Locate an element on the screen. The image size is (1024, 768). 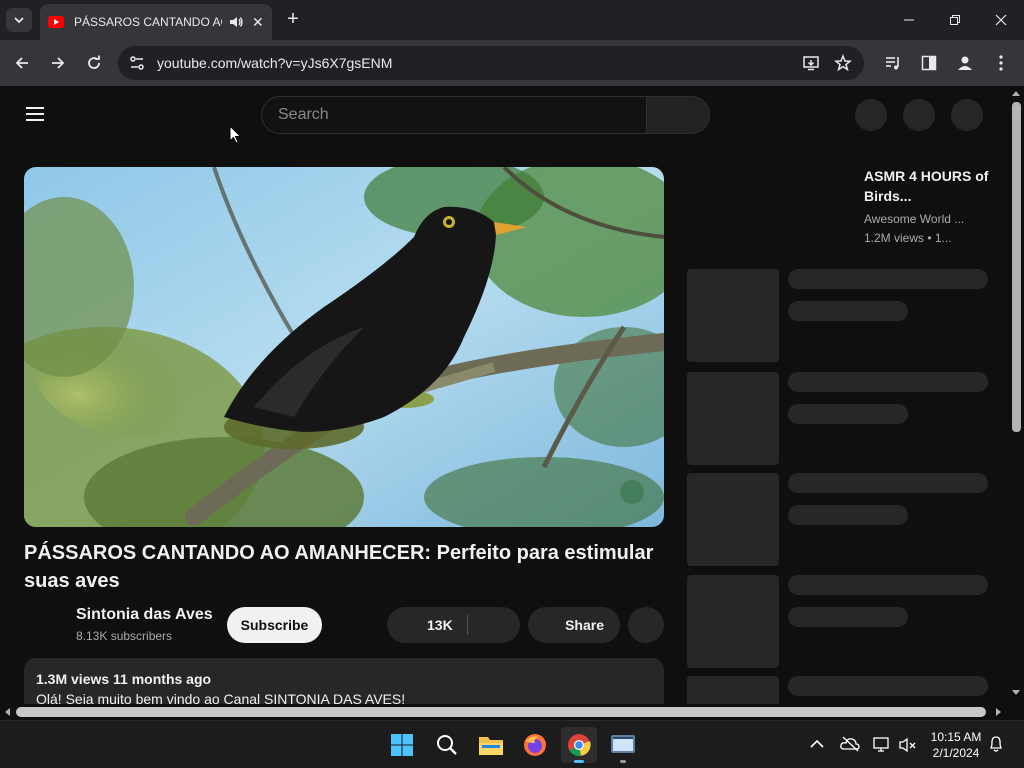
clock-time: 10:15 AM is located at coordinates (956, 737).